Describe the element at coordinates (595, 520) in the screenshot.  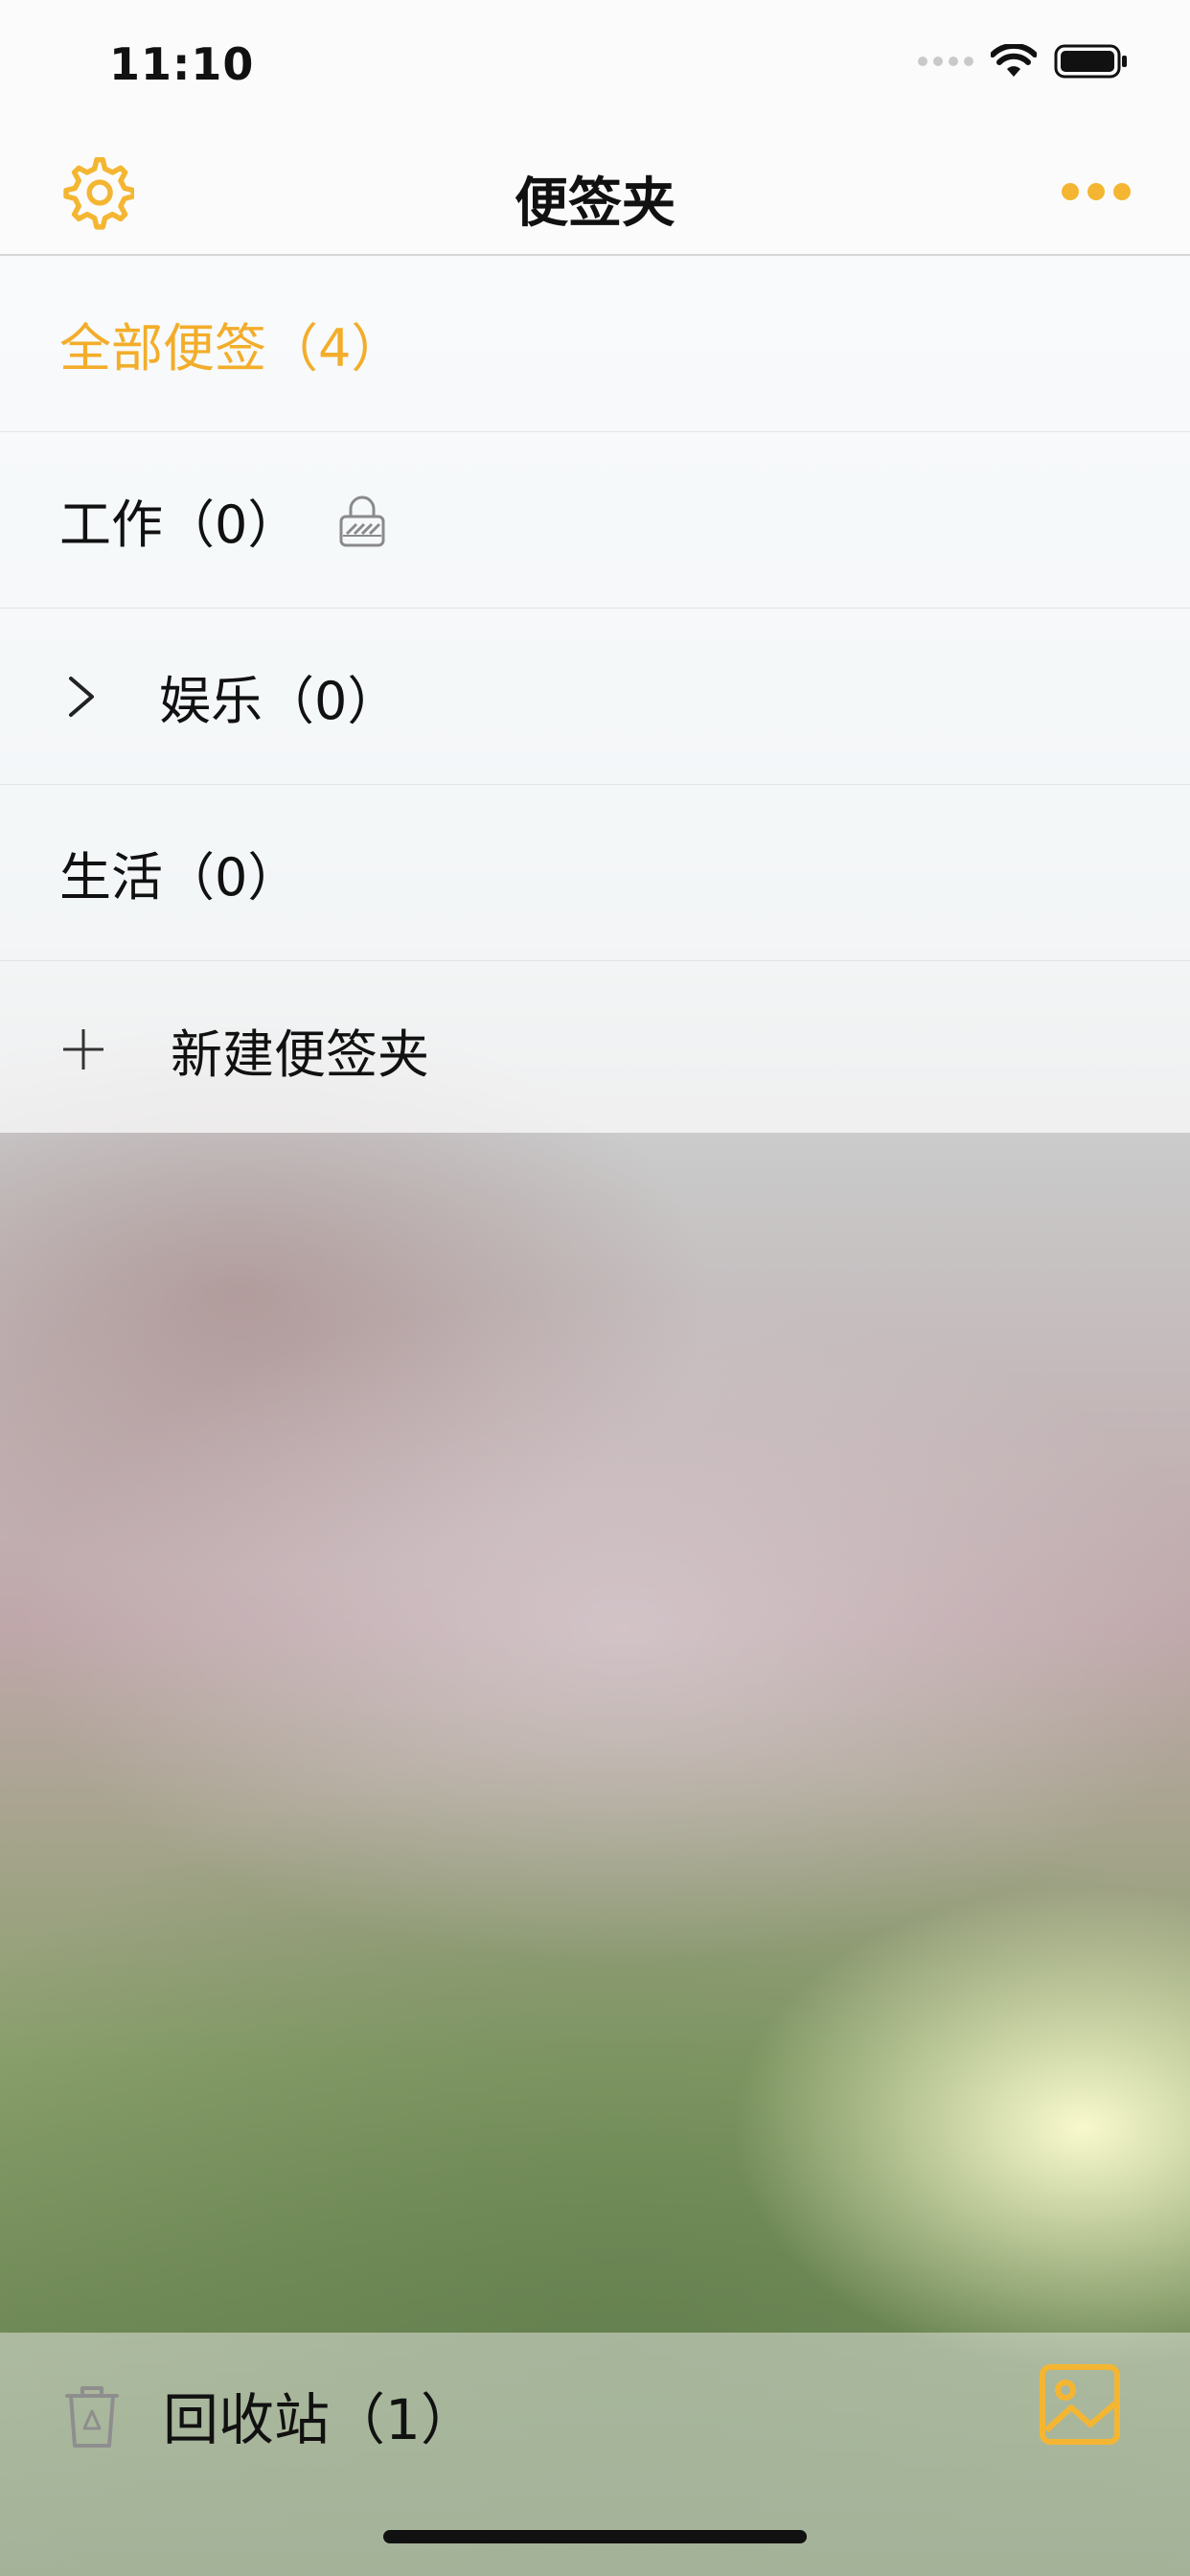
I see `folder-item-work: 工作（0）` at that location.